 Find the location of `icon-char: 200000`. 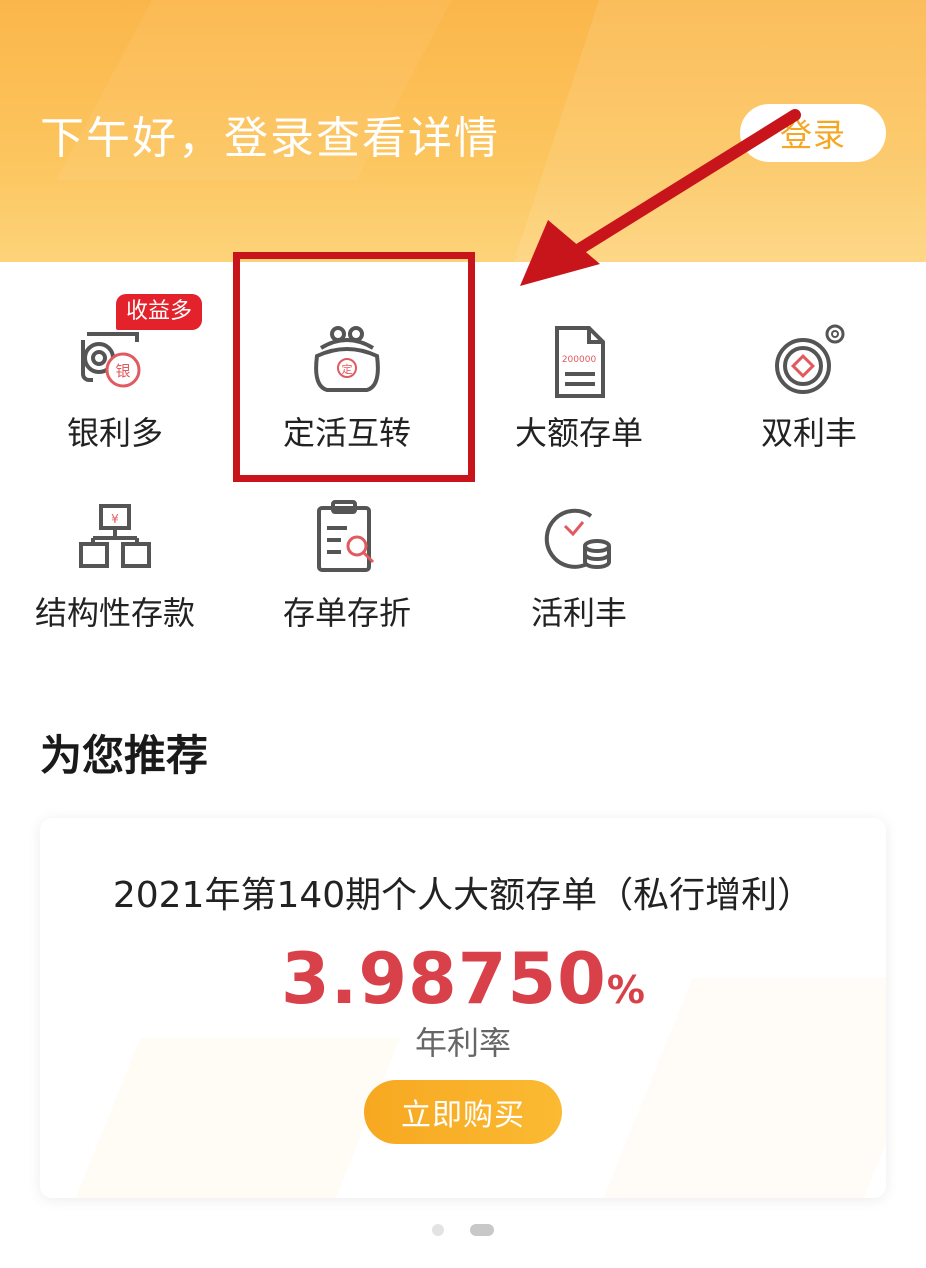

icon-char: 200000 is located at coordinates (579, 360).